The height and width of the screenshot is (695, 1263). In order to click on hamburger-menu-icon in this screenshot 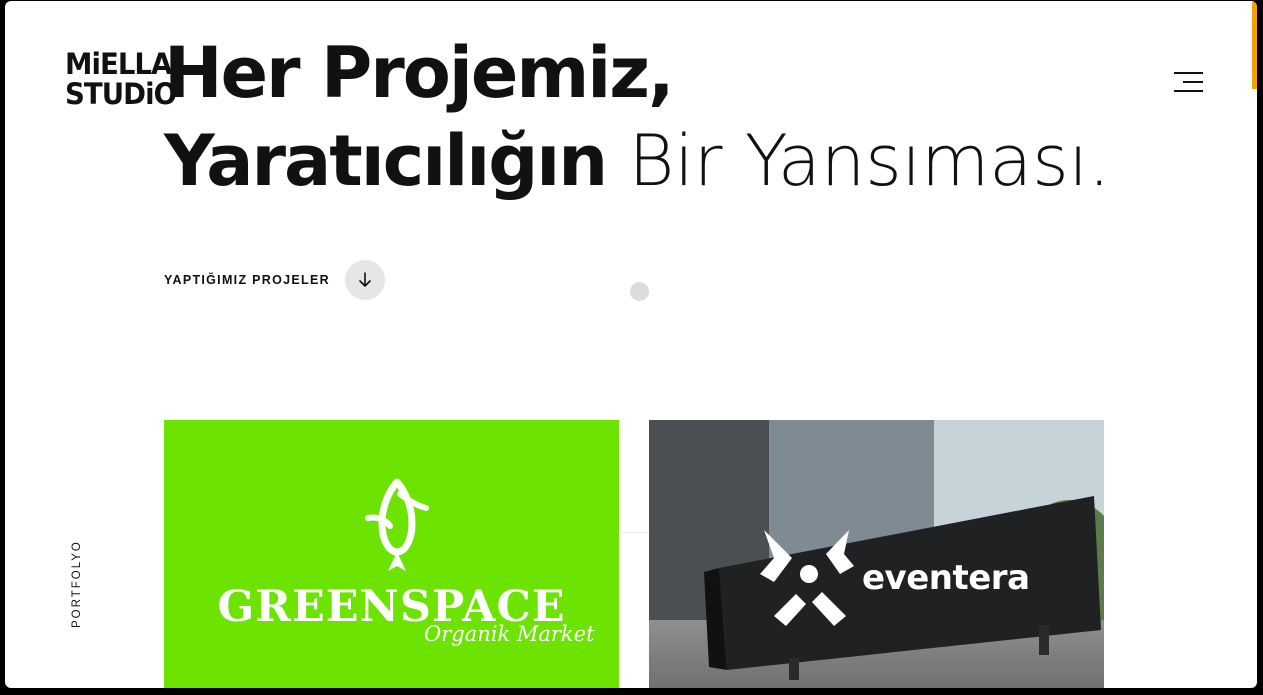, I will do `click(1188, 83)`.